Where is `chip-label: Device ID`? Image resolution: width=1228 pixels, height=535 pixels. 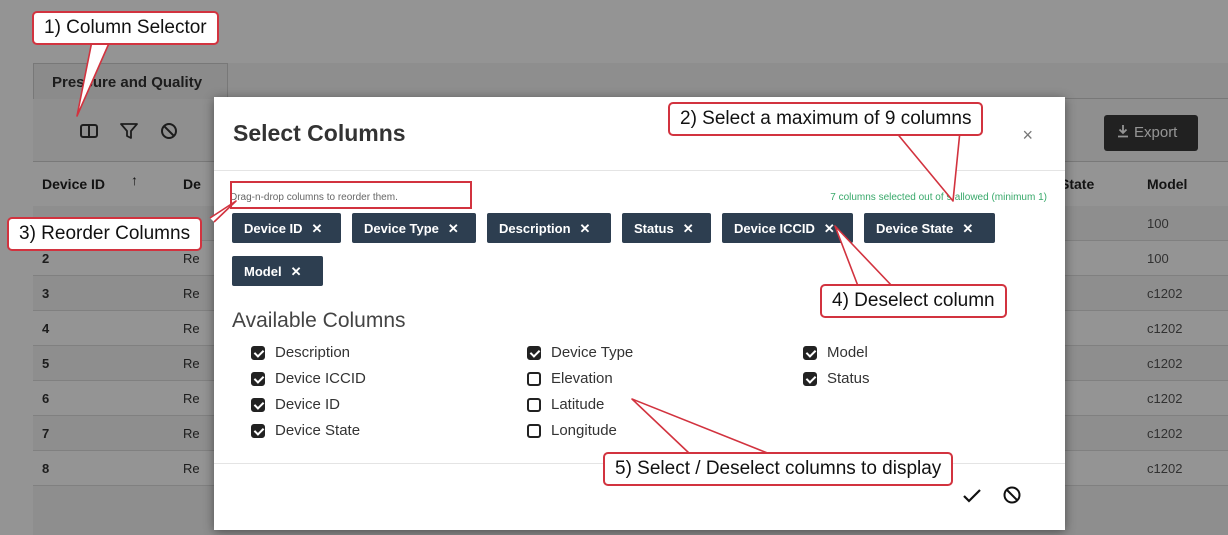
chip-label: Device ID is located at coordinates (273, 228).